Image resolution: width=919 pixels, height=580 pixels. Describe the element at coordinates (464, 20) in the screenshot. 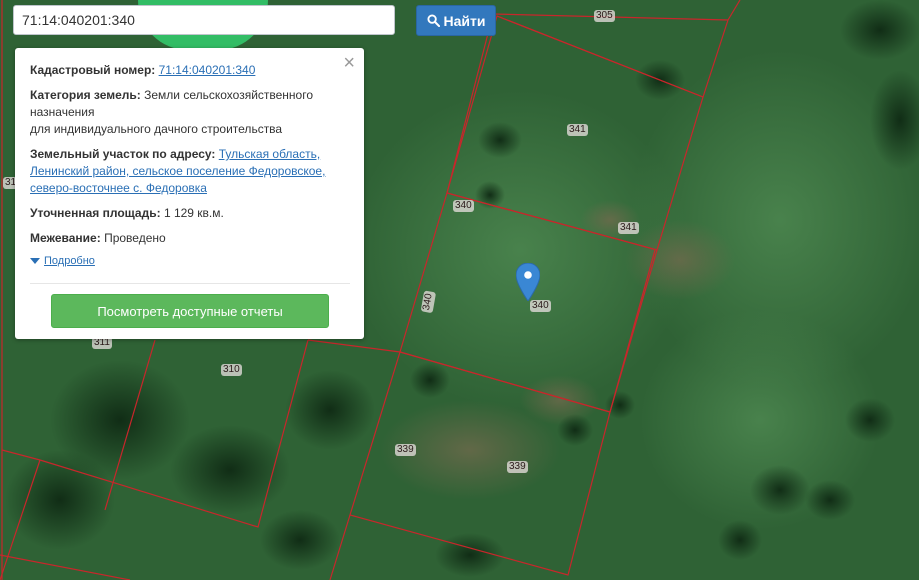

I see `search-button-label: Найти` at that location.